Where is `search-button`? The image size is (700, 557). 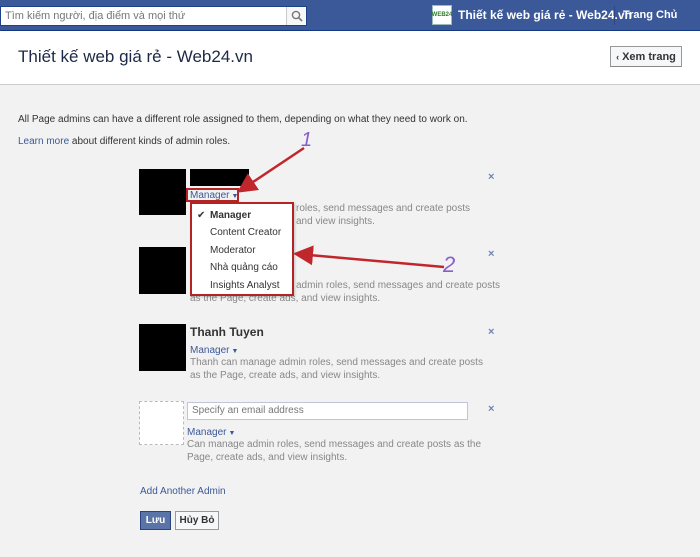 search-button is located at coordinates (296, 16).